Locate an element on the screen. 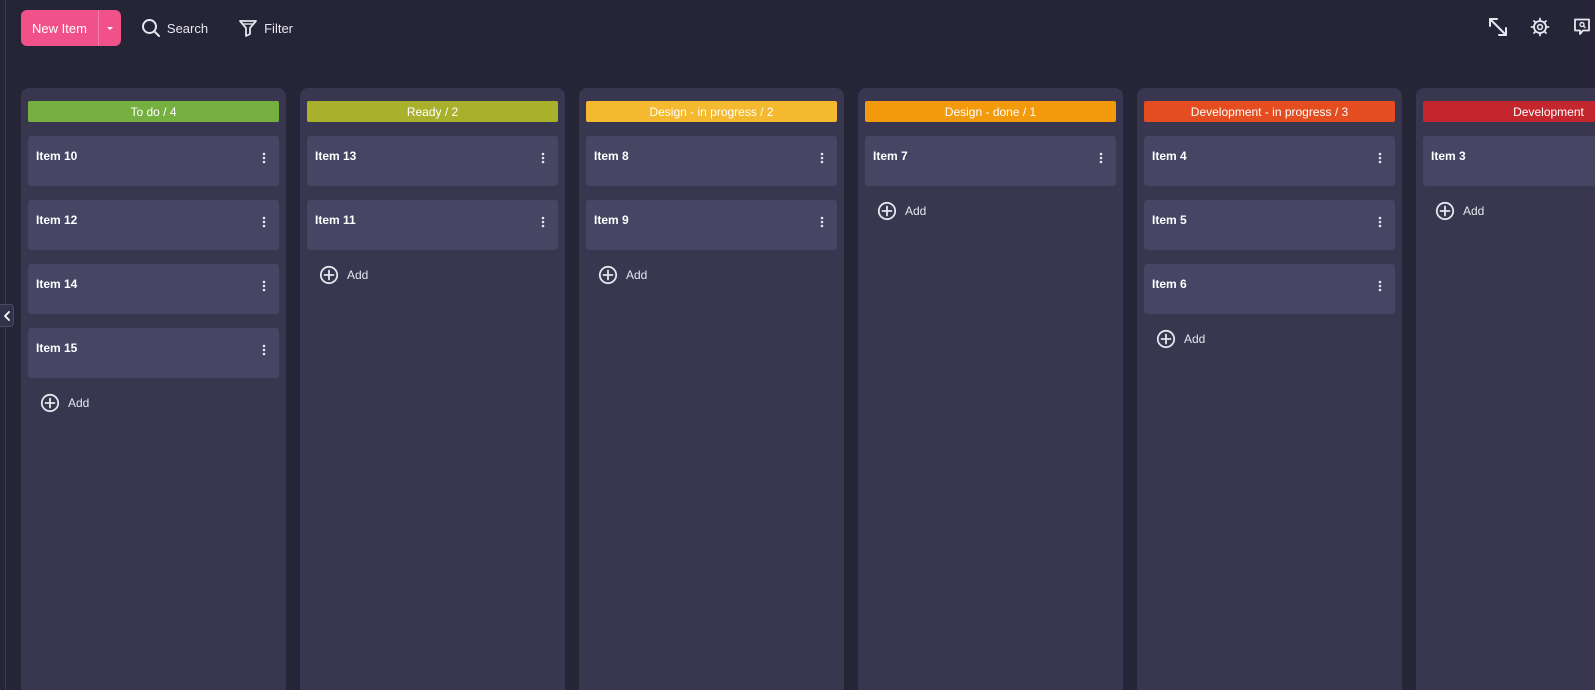  filter-button: Filter is located at coordinates (265, 28).